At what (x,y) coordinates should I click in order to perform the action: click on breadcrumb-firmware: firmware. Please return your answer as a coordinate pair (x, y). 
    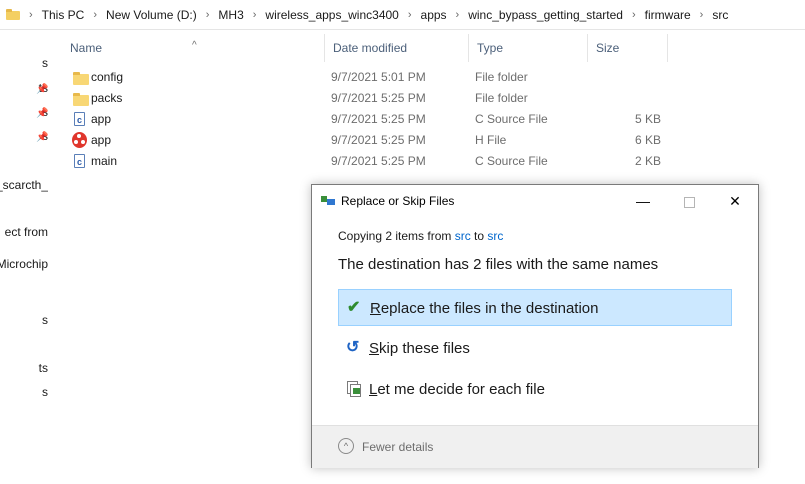
    Looking at the image, I should click on (668, 15).